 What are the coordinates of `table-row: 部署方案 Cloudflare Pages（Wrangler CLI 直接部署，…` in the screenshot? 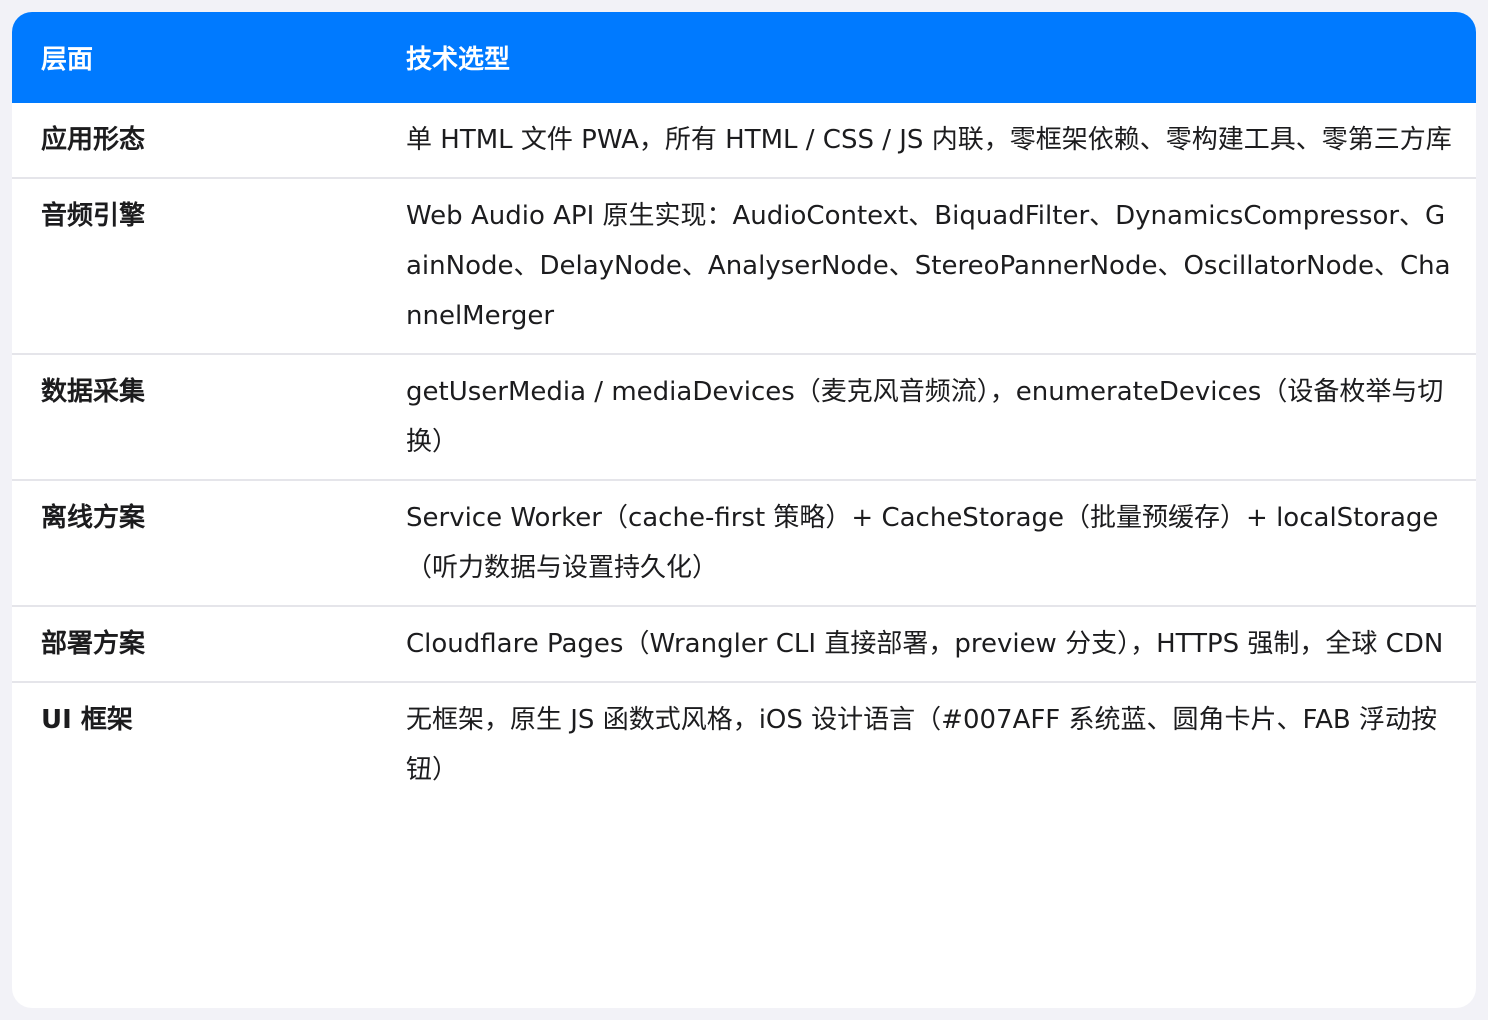 It's located at (744, 644).